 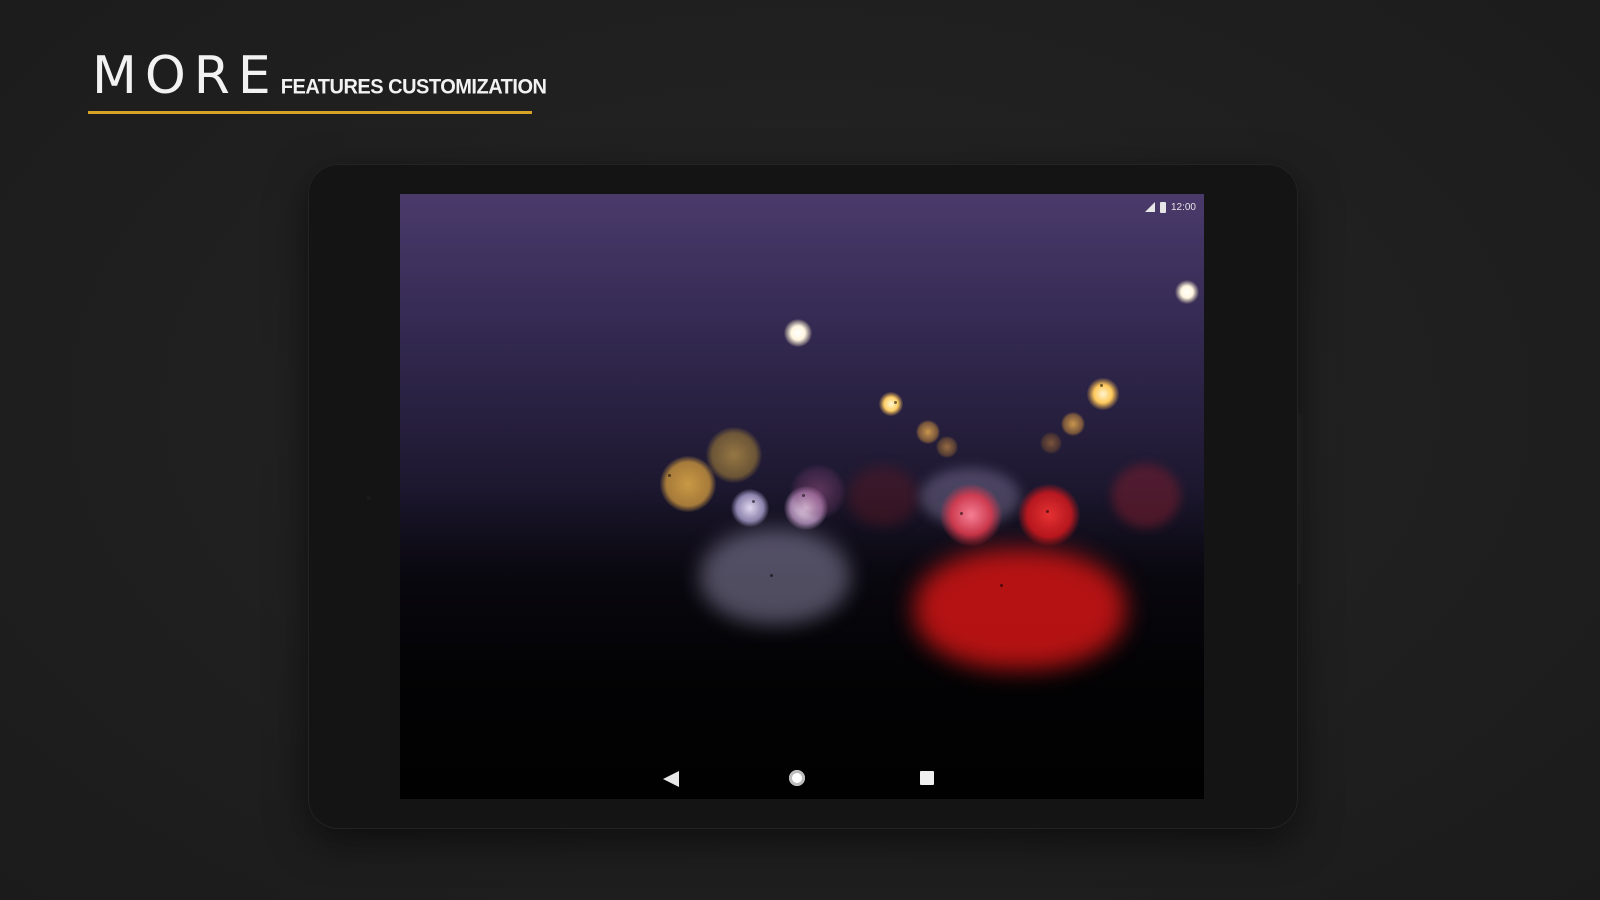 I want to click on grey-glow, so click(x=775, y=576).